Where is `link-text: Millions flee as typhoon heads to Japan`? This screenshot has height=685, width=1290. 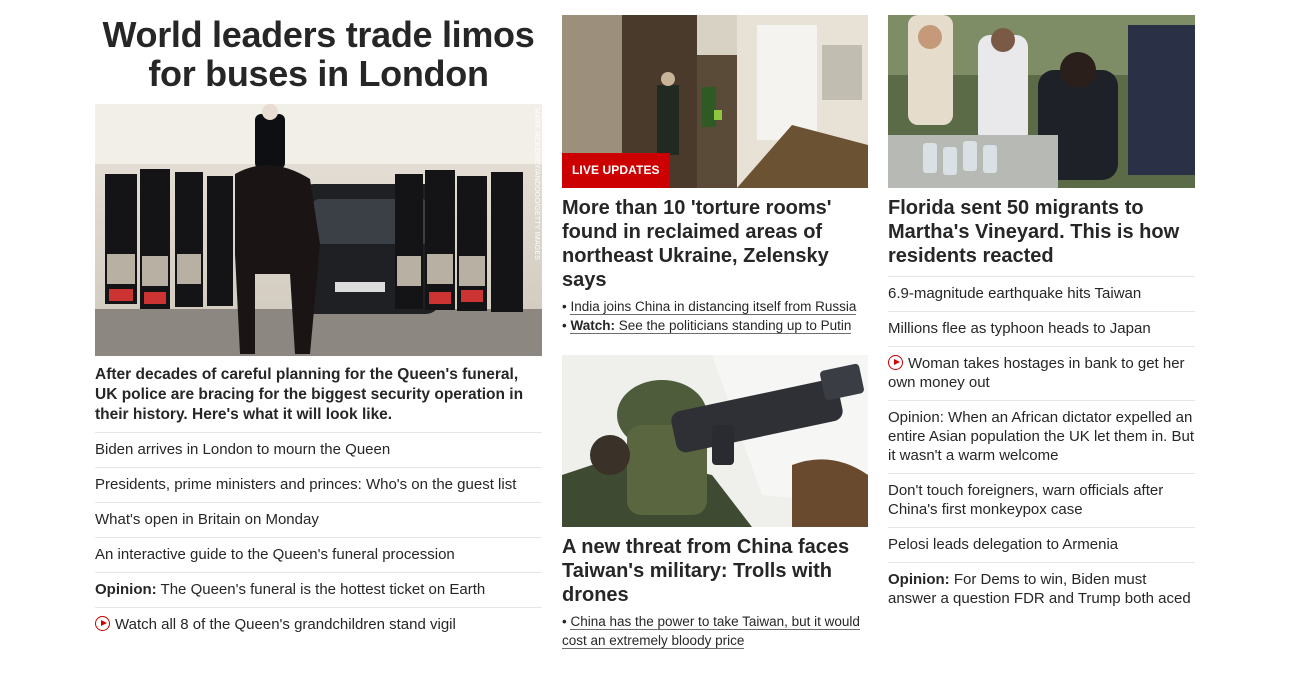 link-text: Millions flee as typhoon heads to Japan is located at coordinates (1019, 328).